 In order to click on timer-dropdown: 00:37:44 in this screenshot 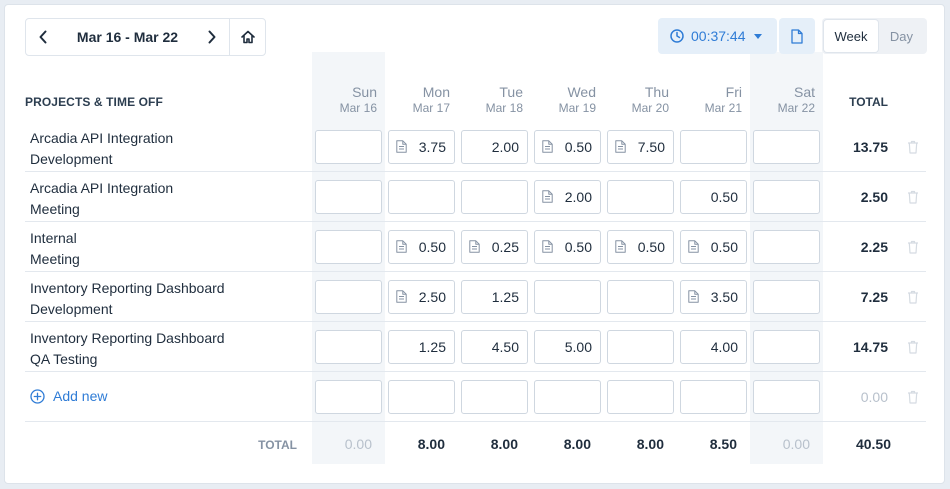, I will do `click(717, 36)`.